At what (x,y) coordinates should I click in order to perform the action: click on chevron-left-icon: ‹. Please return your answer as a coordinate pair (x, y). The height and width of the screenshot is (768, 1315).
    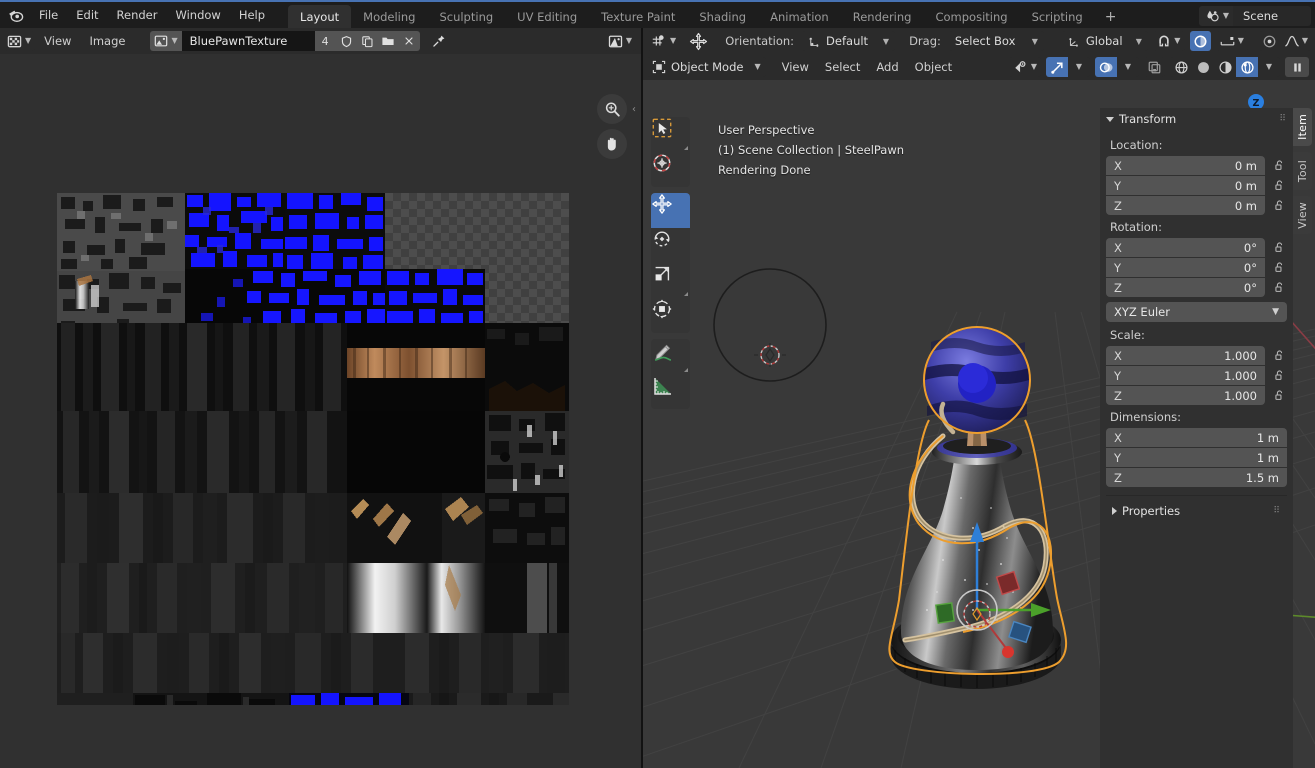
    Looking at the image, I should click on (634, 109).